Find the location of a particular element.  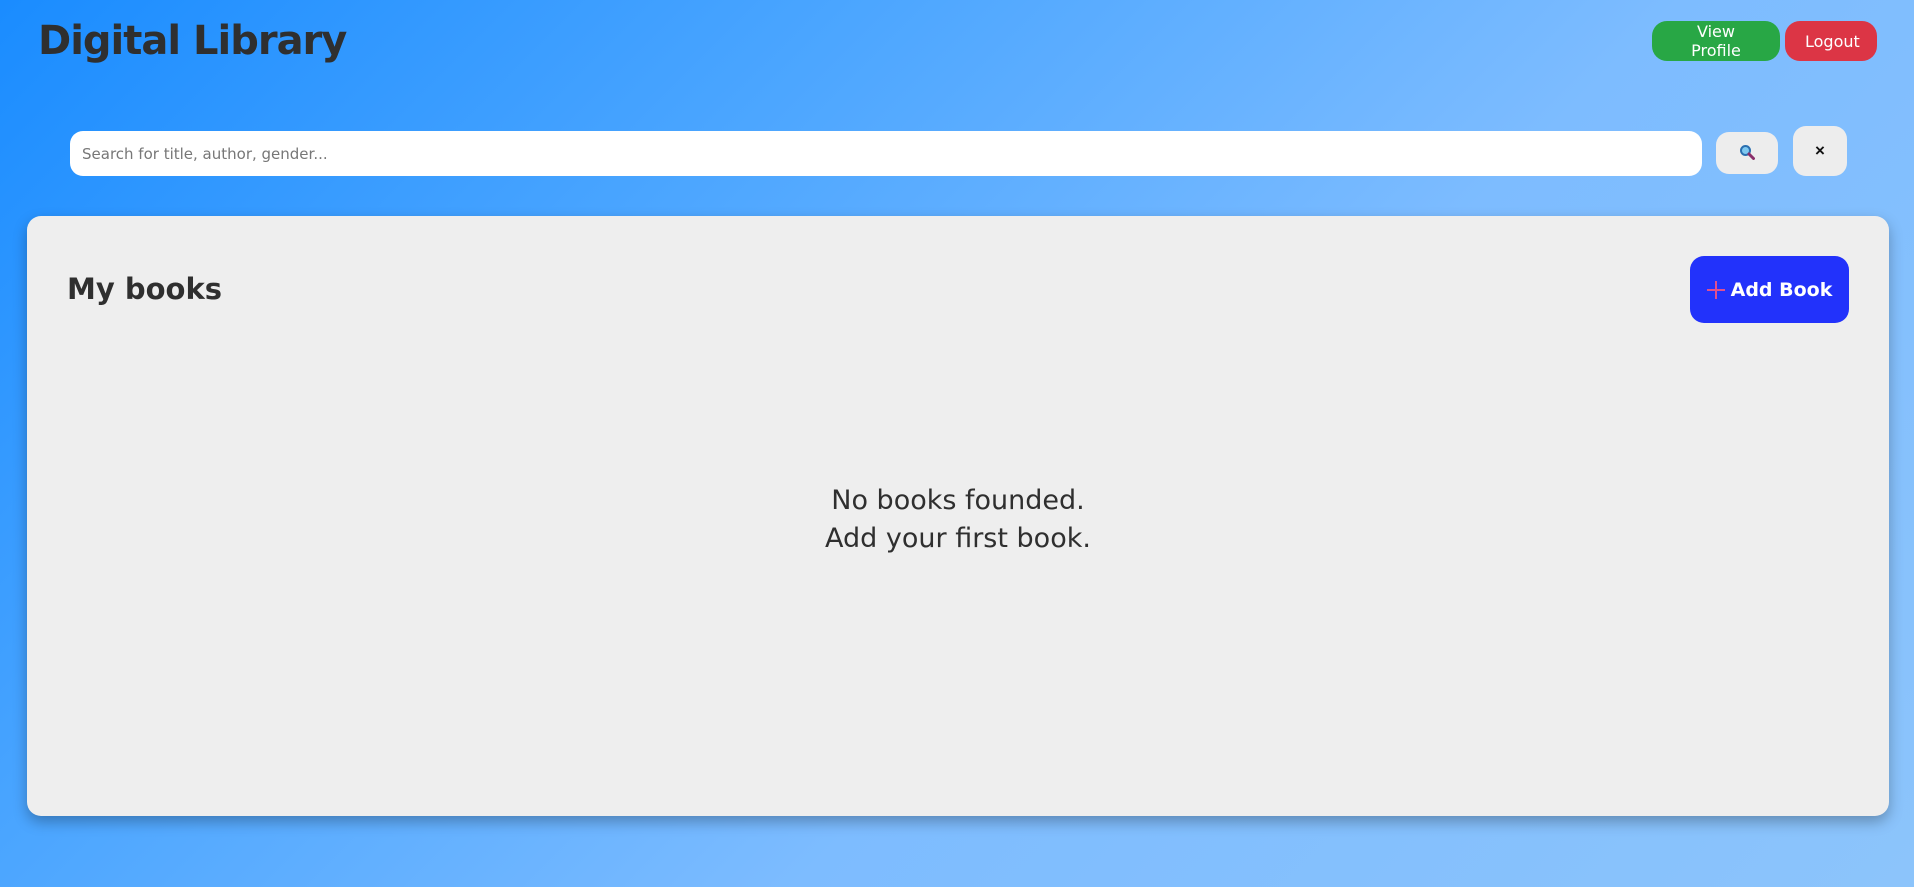

close-icon: × is located at coordinates (1820, 150).